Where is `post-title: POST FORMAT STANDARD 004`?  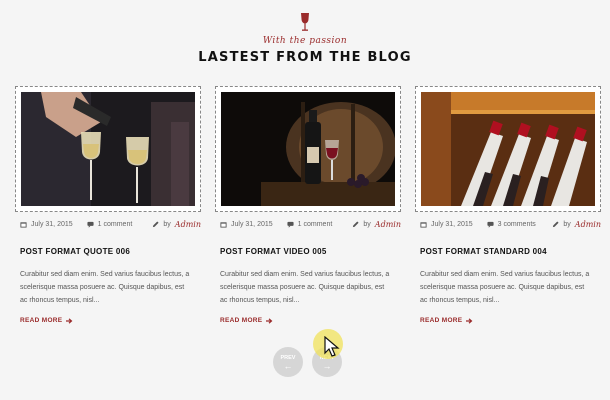
post-title: POST FORMAT STANDARD 004 is located at coordinates (508, 251).